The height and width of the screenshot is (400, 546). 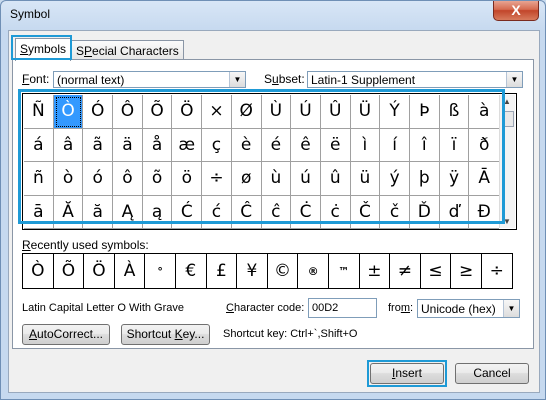 What do you see at coordinates (424, 179) in the screenshot?
I see `symbol-cell: þ` at bounding box center [424, 179].